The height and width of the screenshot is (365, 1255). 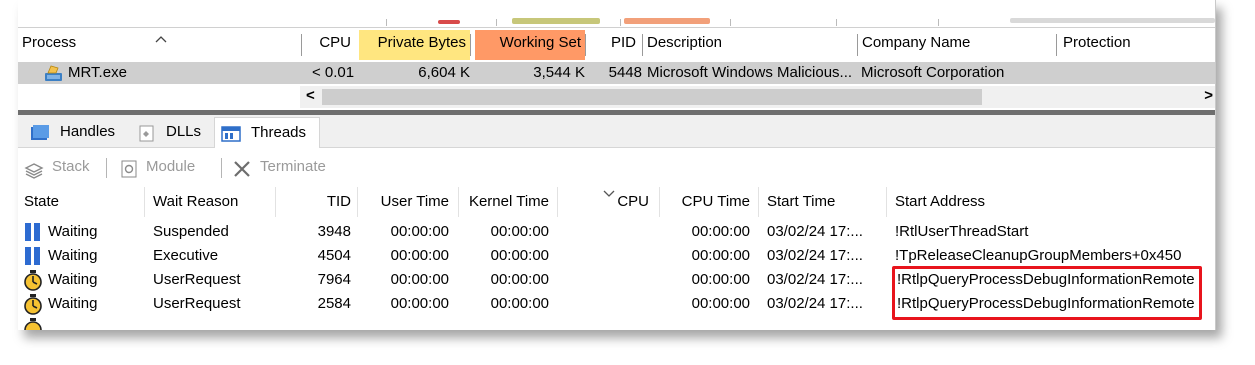 What do you see at coordinates (334, 231) in the screenshot?
I see `thread-tid: 3948` at bounding box center [334, 231].